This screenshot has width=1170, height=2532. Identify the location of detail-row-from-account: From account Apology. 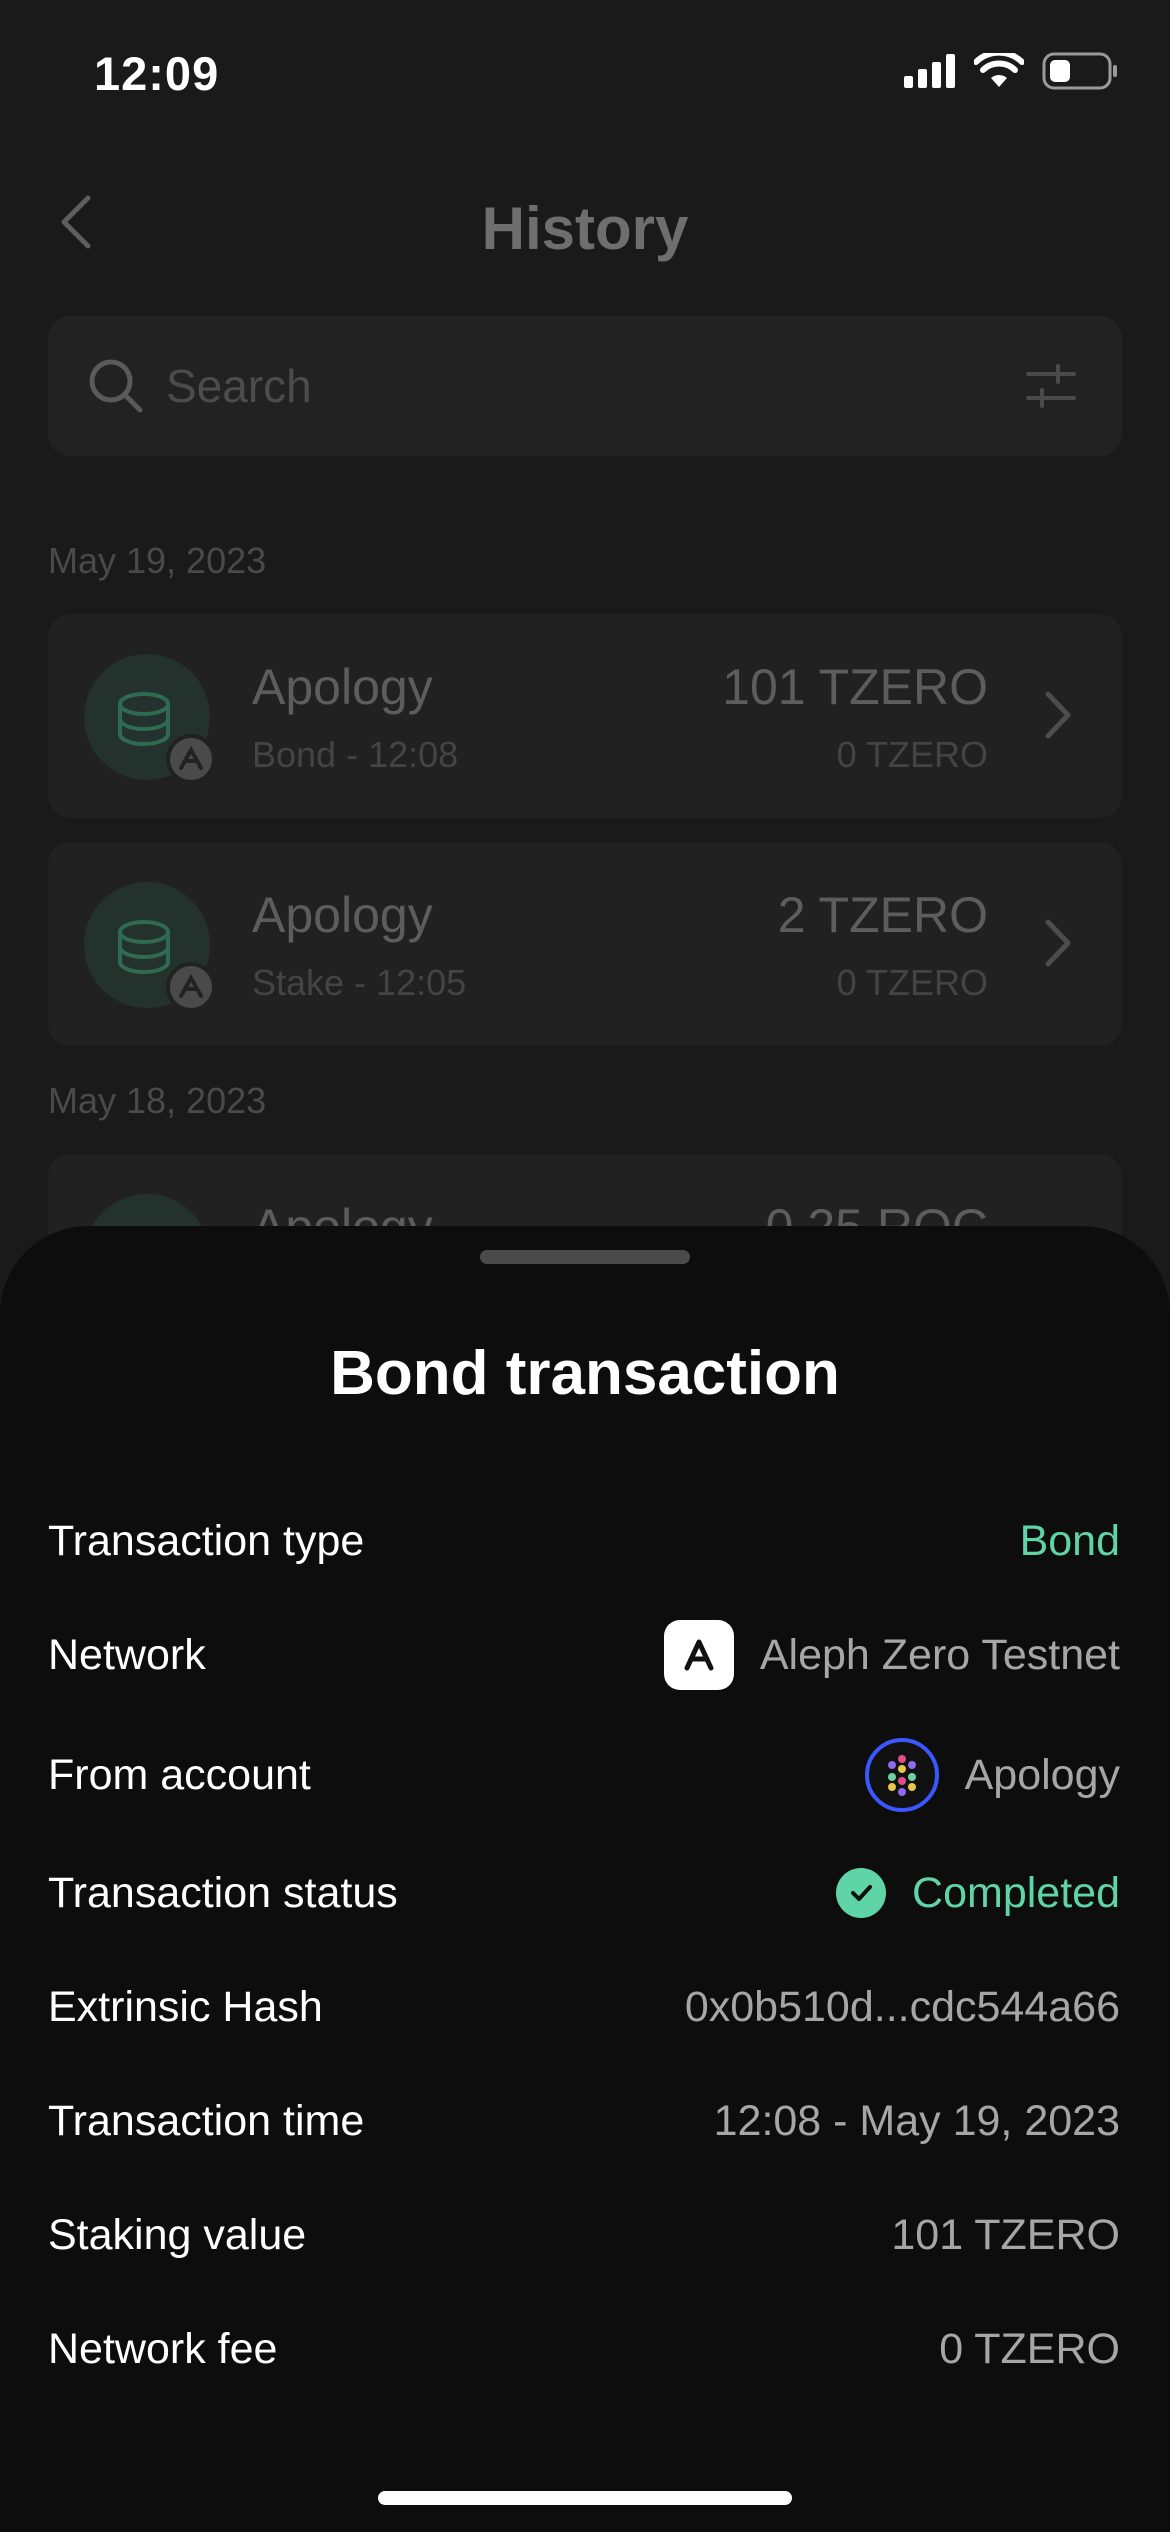
(584, 1775).